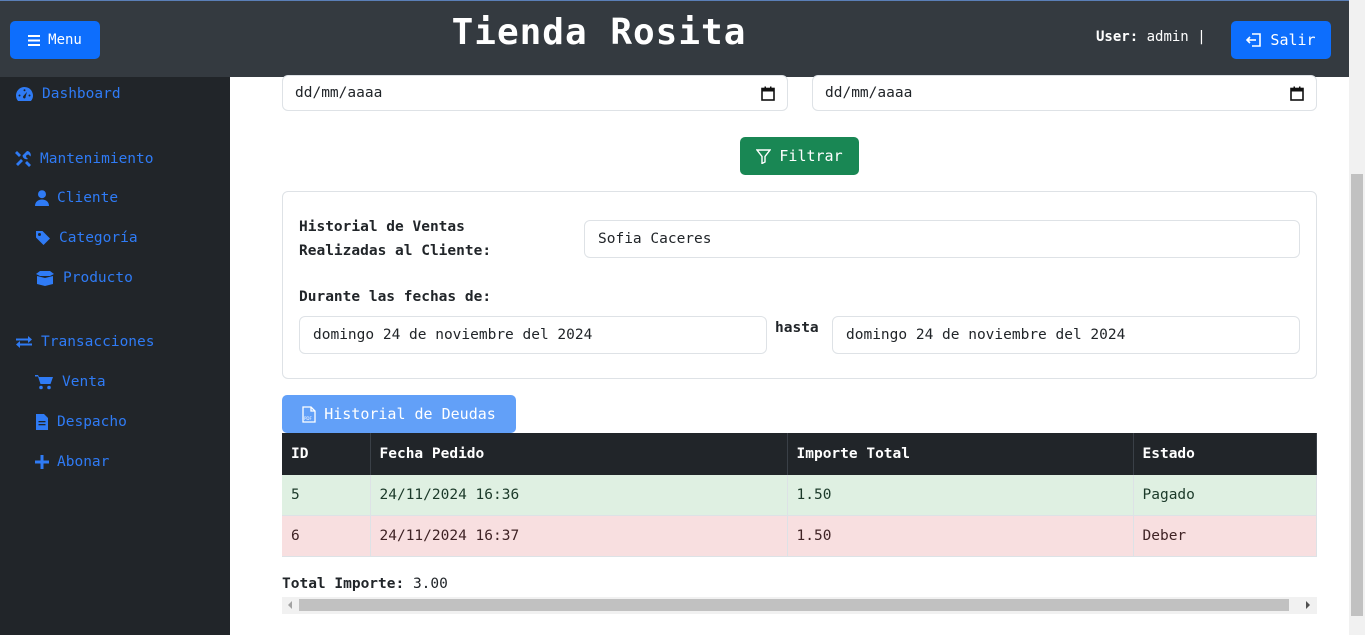 This screenshot has width=1365, height=635. I want to click on tools-icon, so click(23, 159).